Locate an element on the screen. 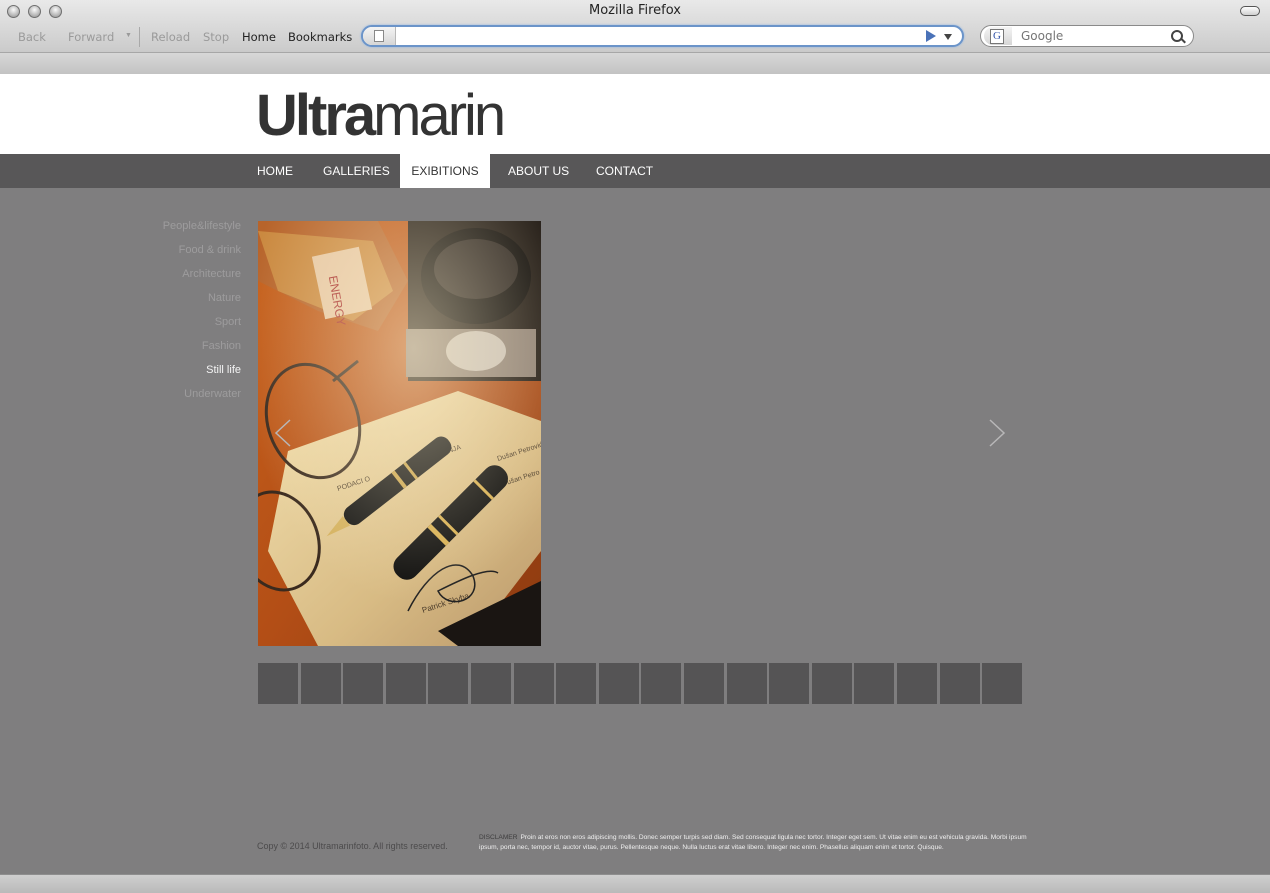 The image size is (1270, 893). url-dropdown-icon is located at coordinates (948, 37).